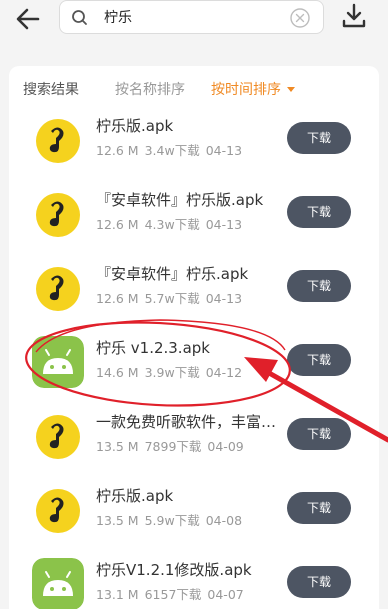  I want to click on item-title: 『安卓软件』柠乐.apk, so click(172, 274).